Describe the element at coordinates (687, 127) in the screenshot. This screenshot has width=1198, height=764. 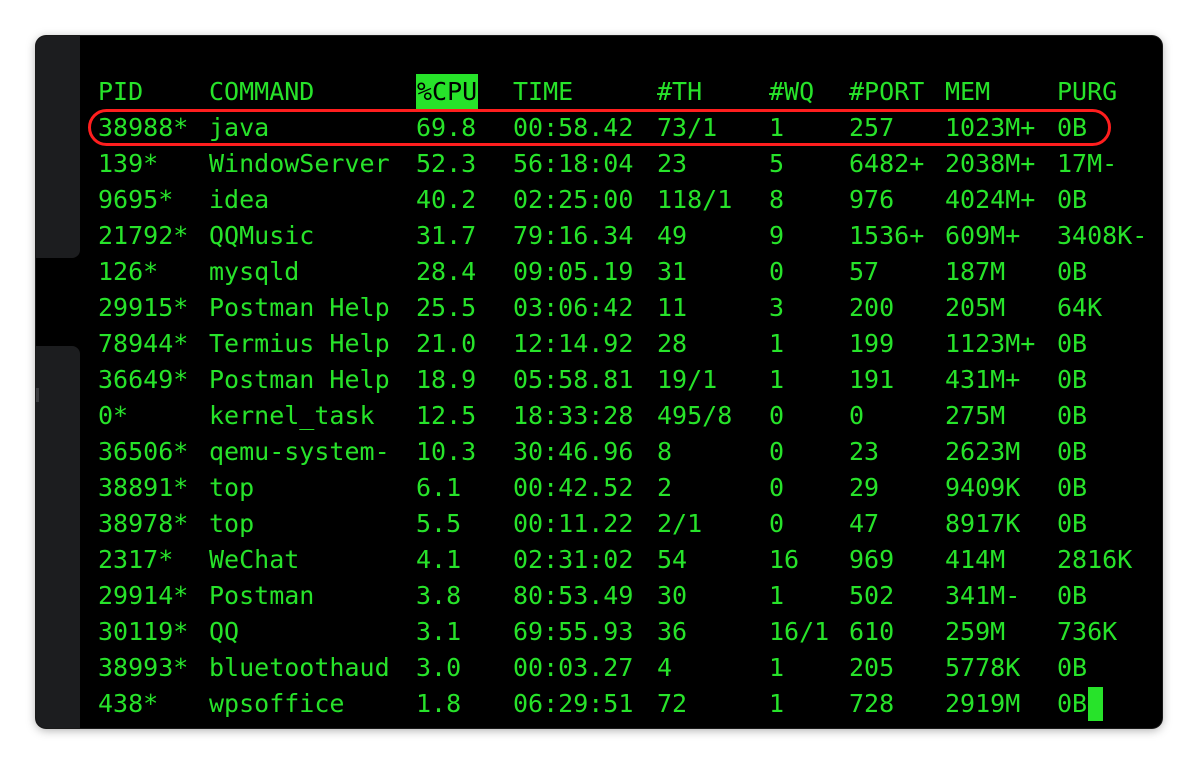
I see `process-threads: 73/1` at that location.